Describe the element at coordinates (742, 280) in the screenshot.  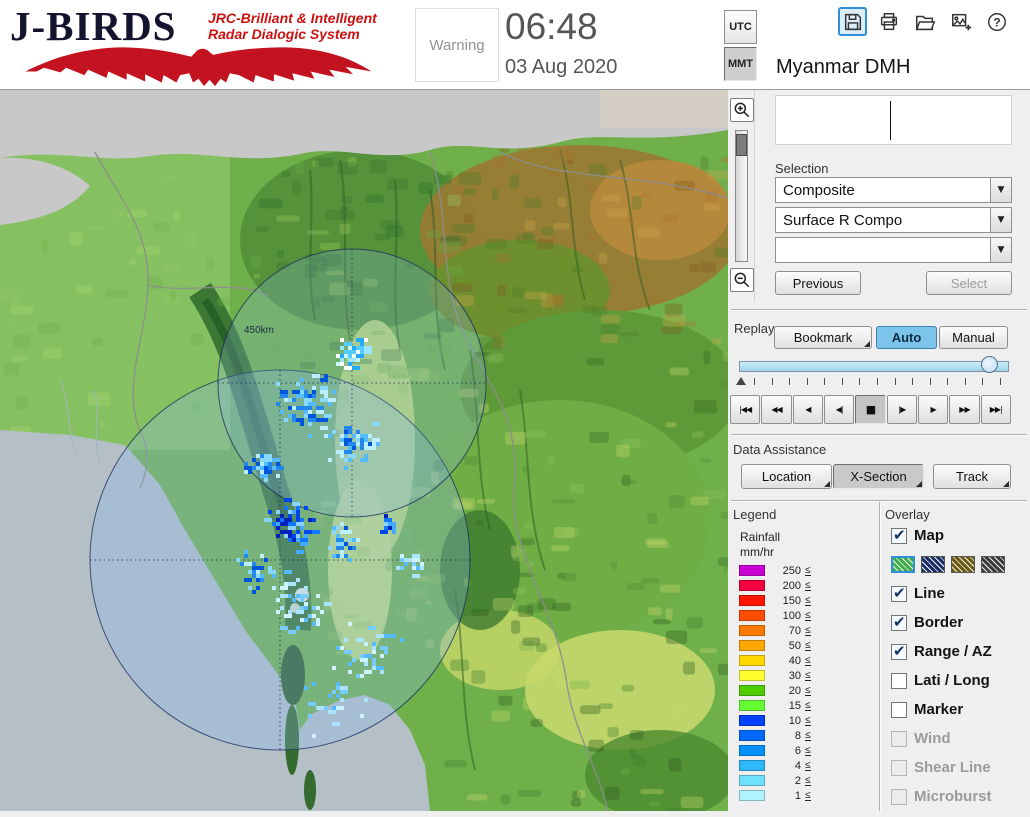
I see `zoom-out-button` at that location.